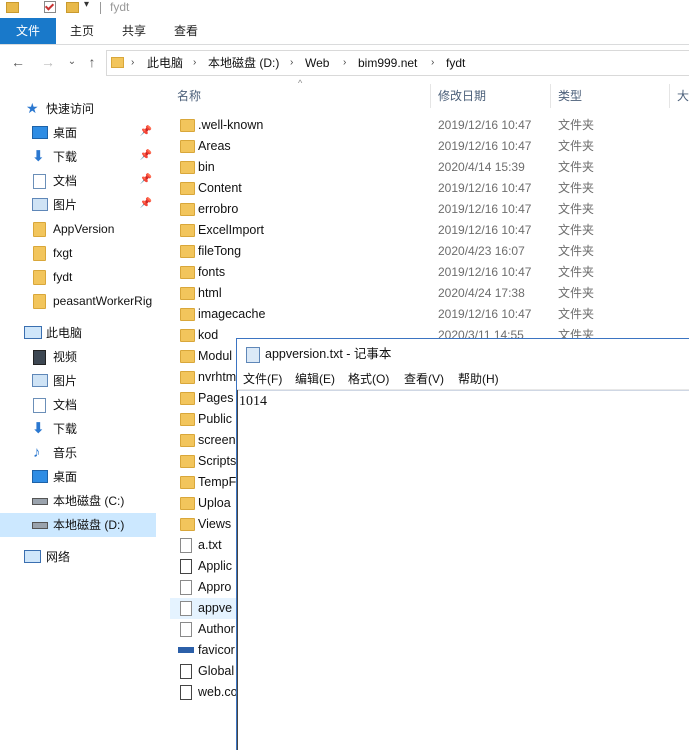  What do you see at coordinates (215, 608) in the screenshot?
I see `file-name: appve` at bounding box center [215, 608].